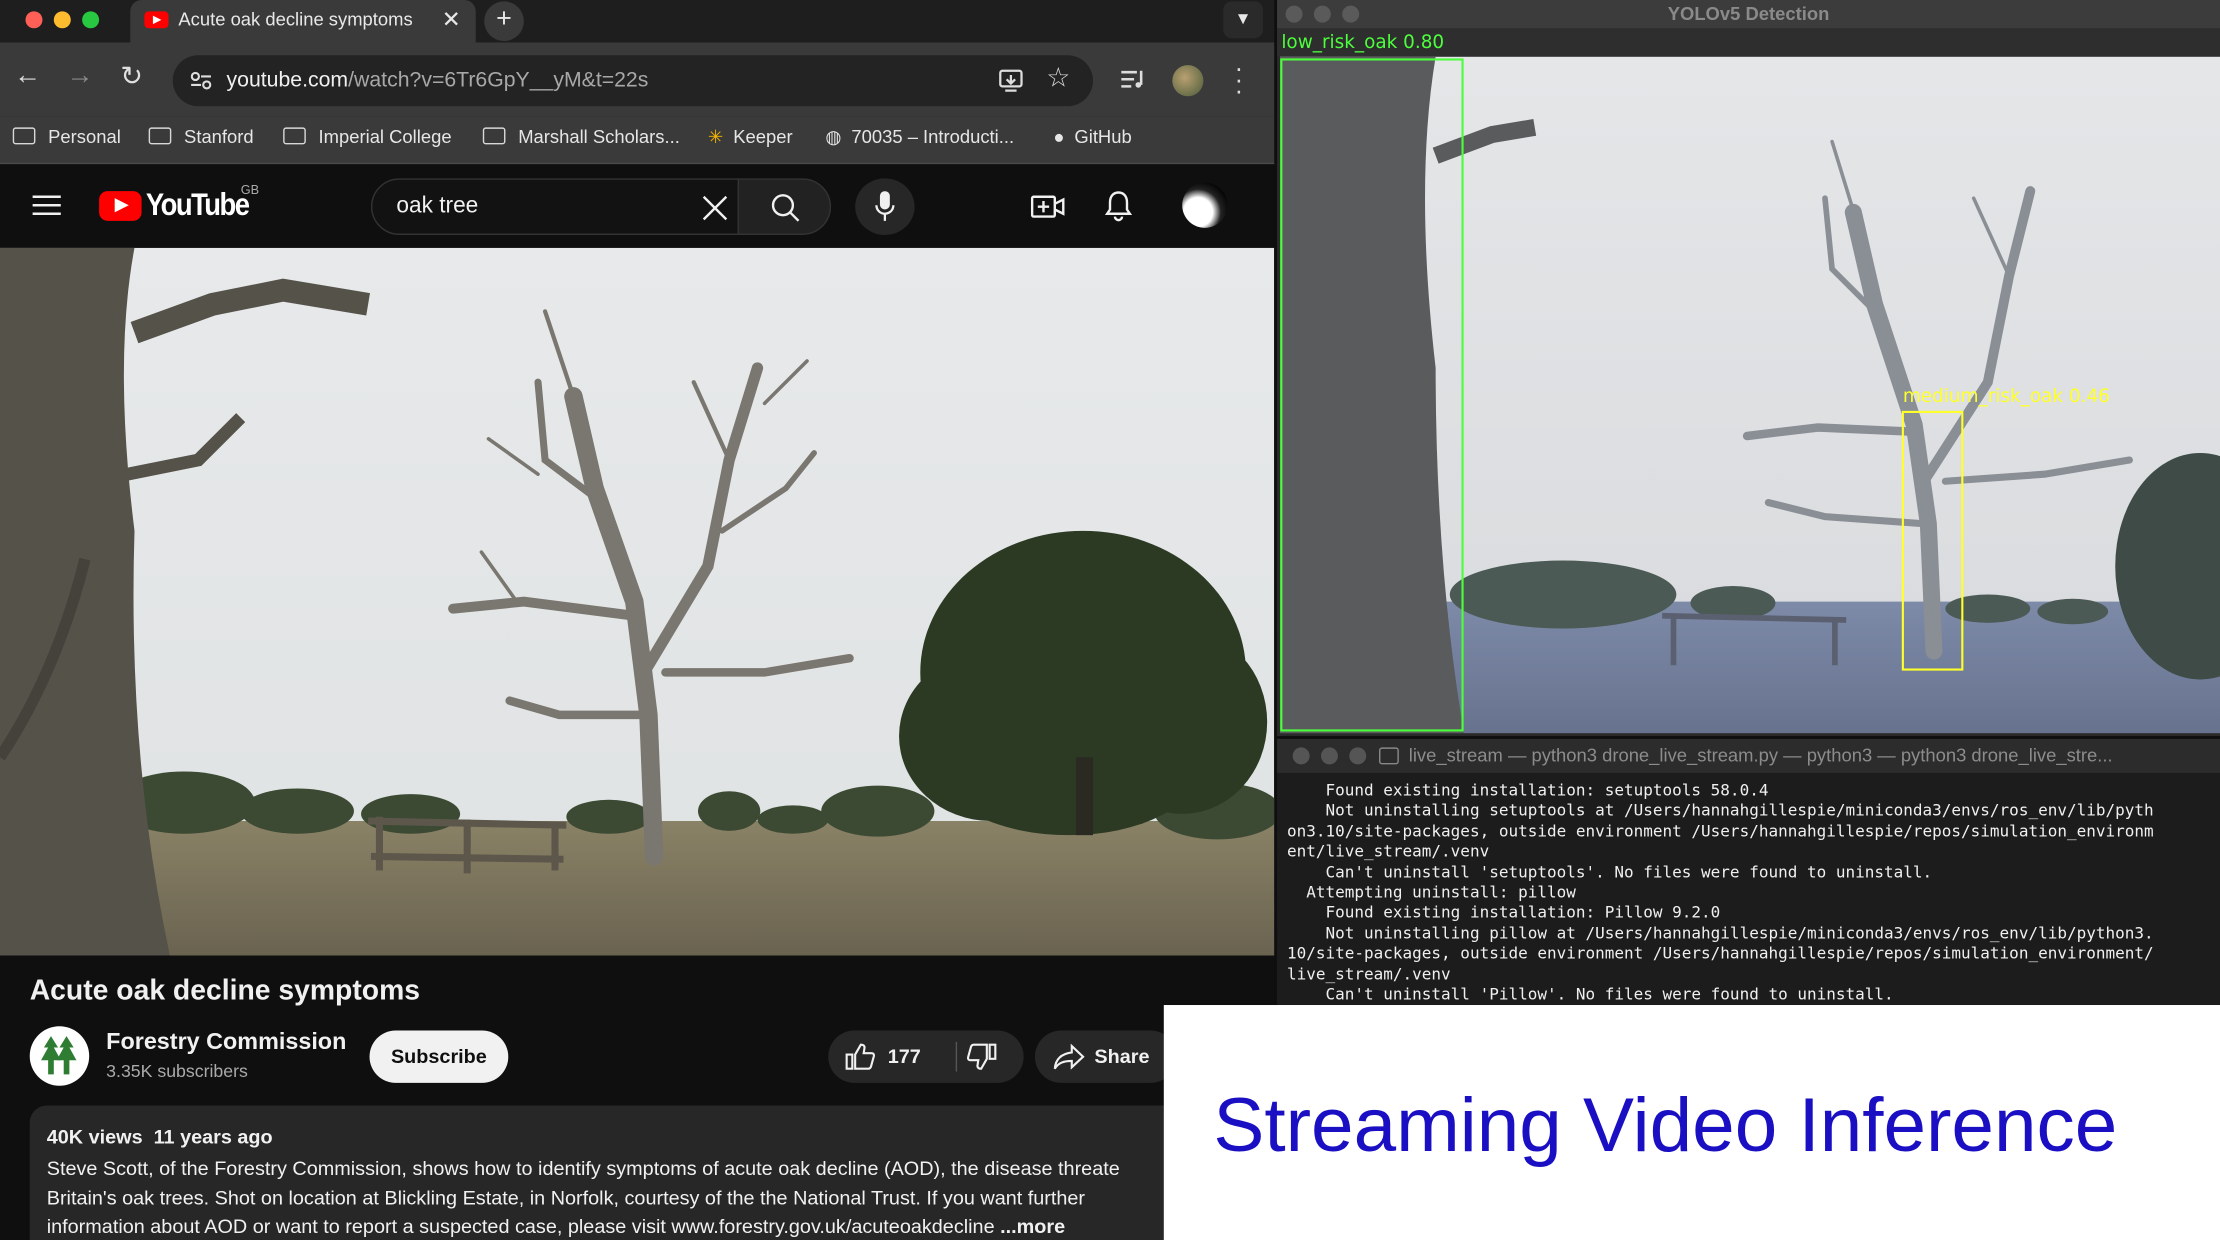  Describe the element at coordinates (1243, 20) in the screenshot. I see `tab-search-chevron-icon: ▼` at that location.